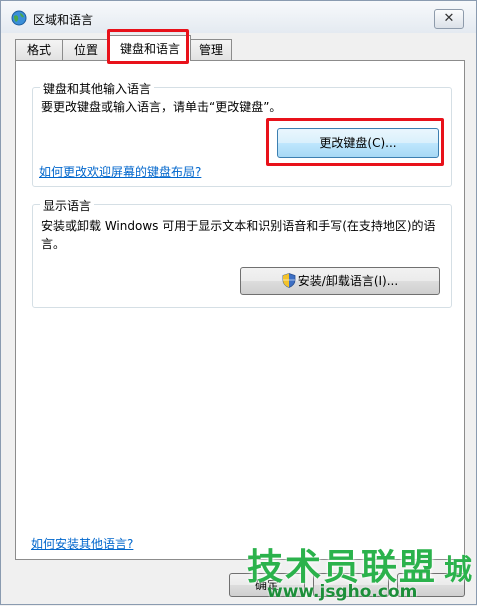 The height and width of the screenshot is (606, 477). Describe the element at coordinates (355, 142) in the screenshot. I see `button-highlight-box` at that location.